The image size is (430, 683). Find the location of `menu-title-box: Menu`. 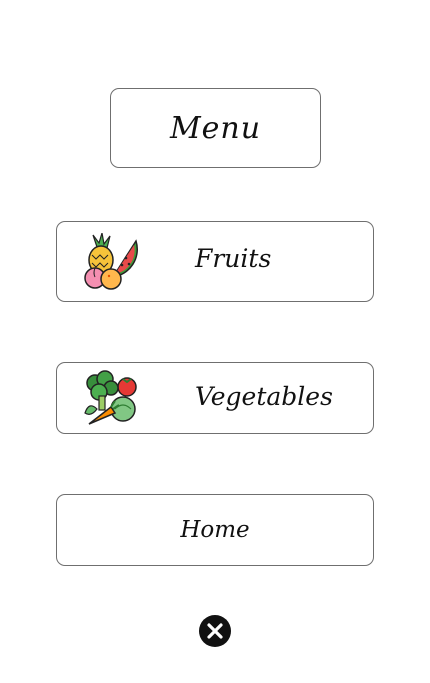

menu-title-box: Menu is located at coordinates (215, 128).